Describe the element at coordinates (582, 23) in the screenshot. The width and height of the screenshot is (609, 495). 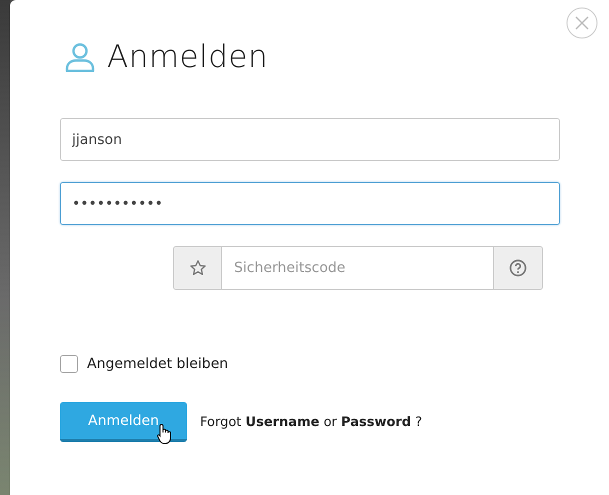
I see `close-icon` at that location.